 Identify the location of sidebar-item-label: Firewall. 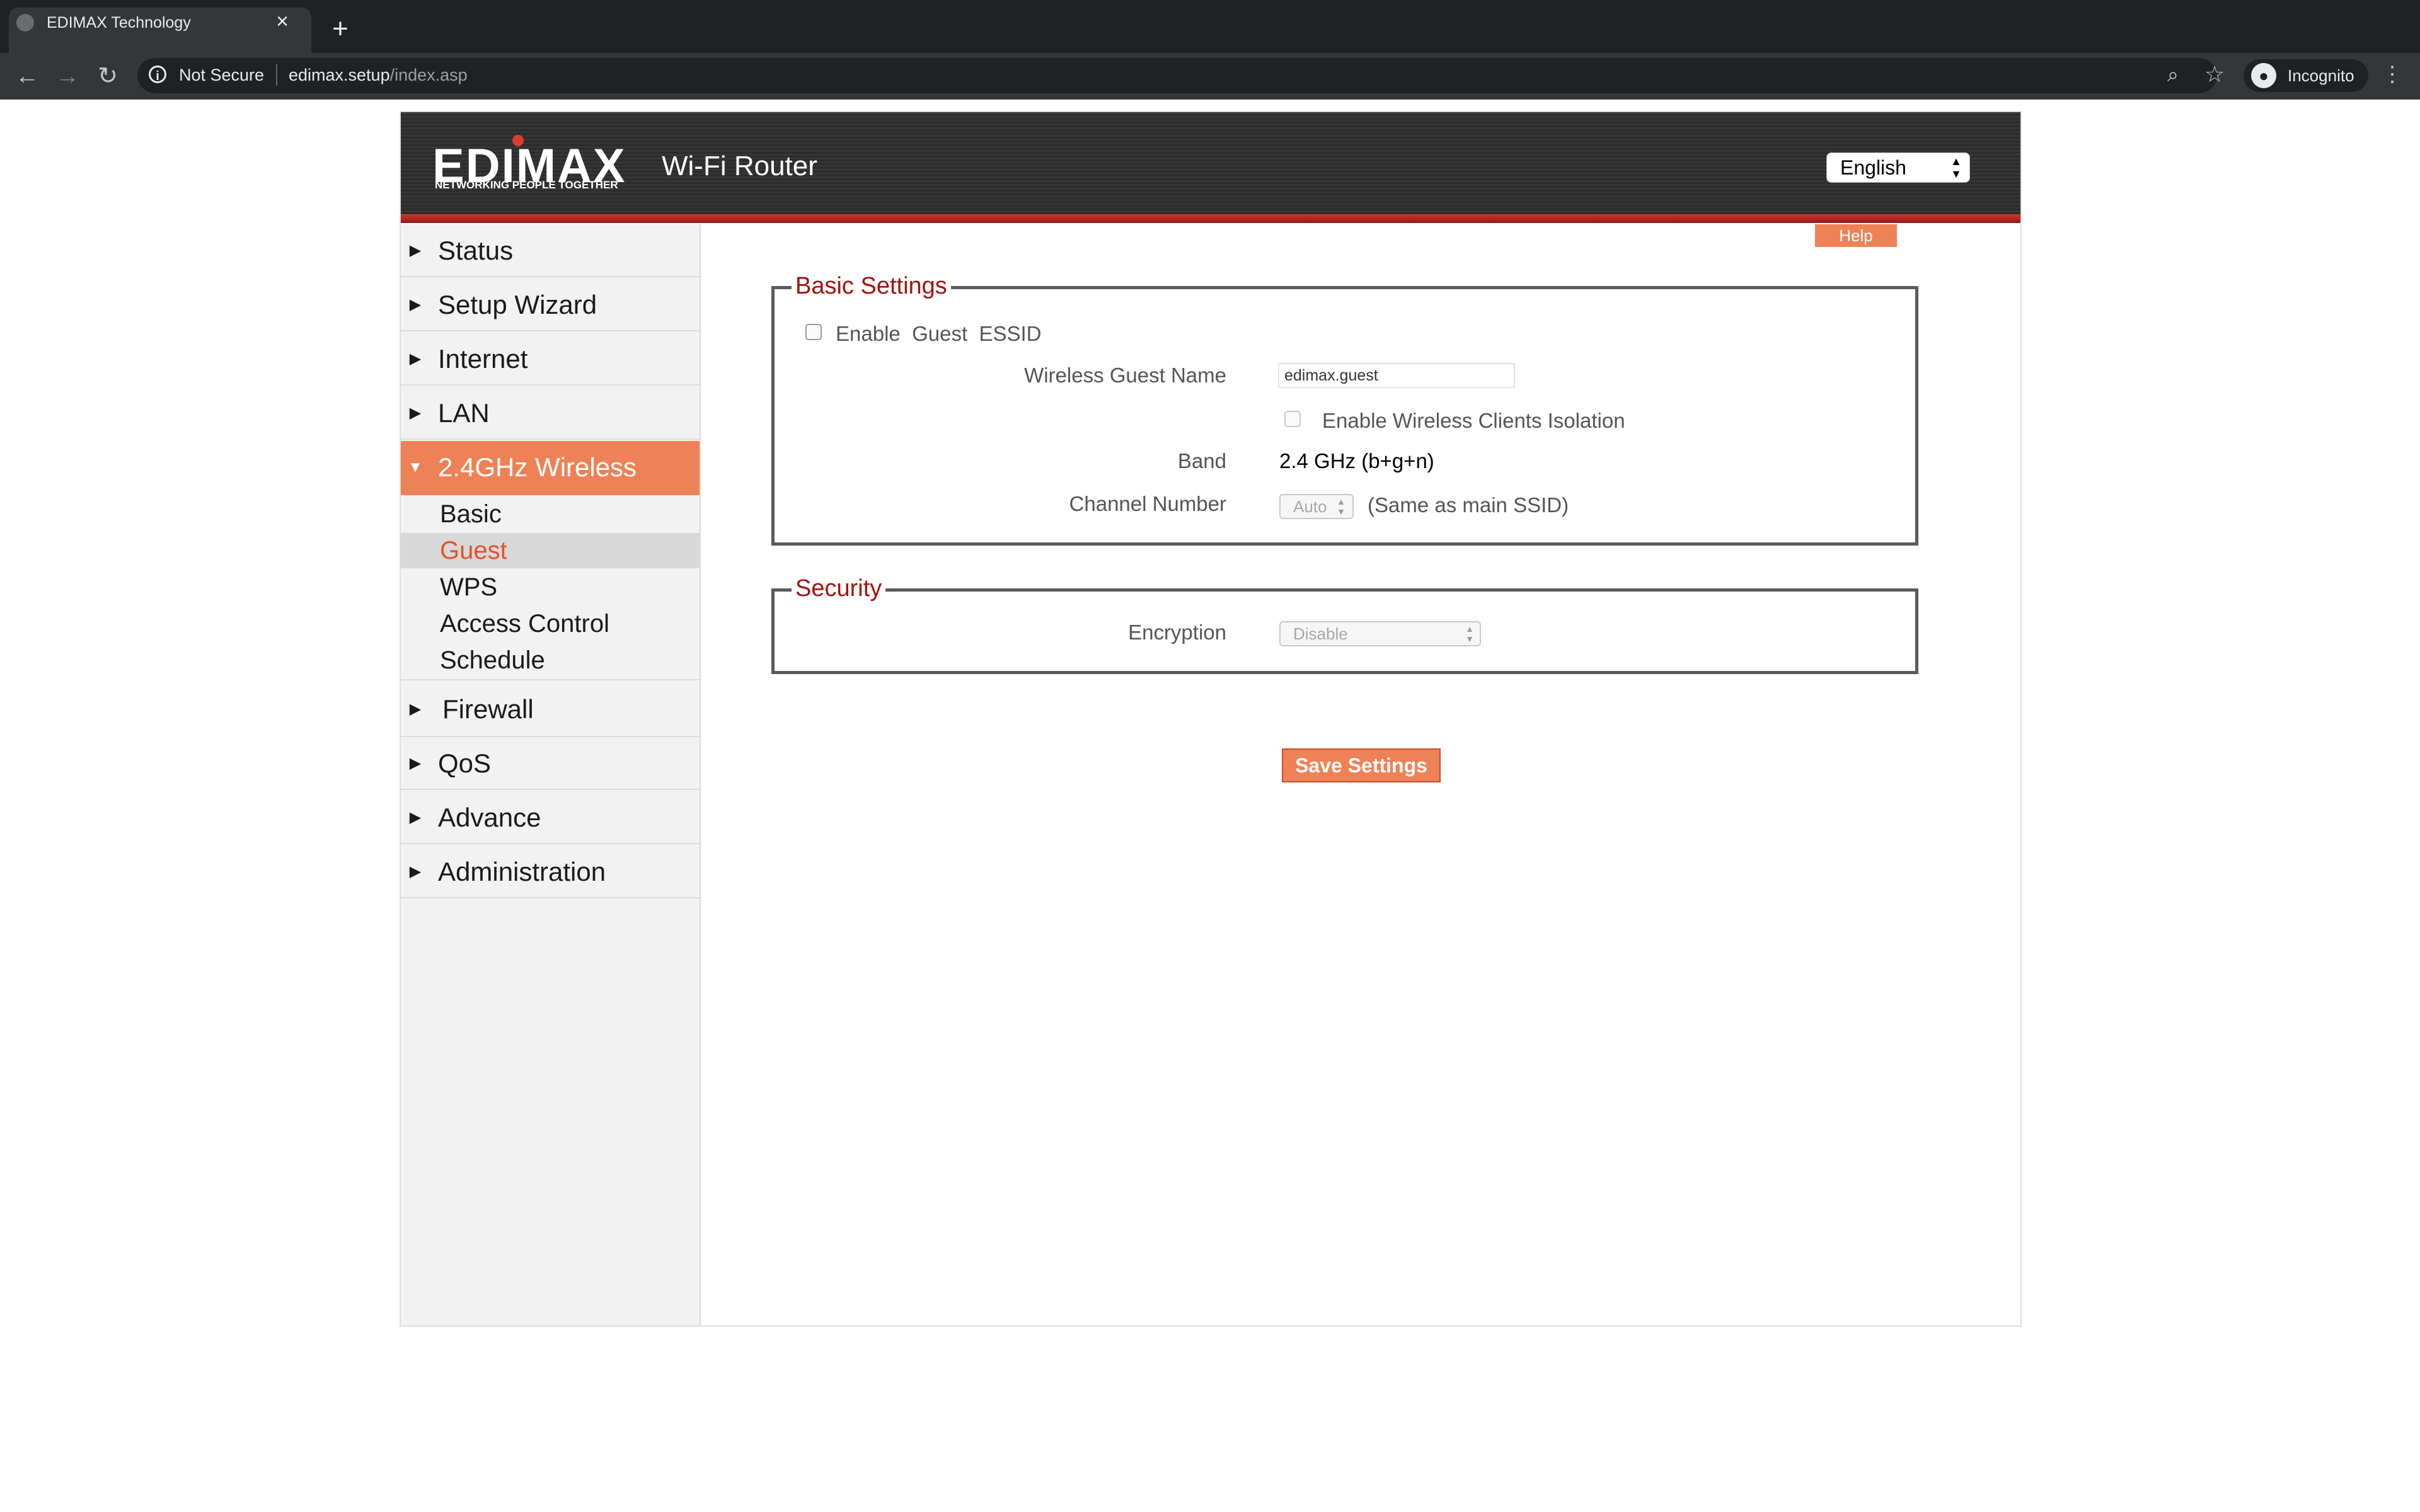
(488, 709).